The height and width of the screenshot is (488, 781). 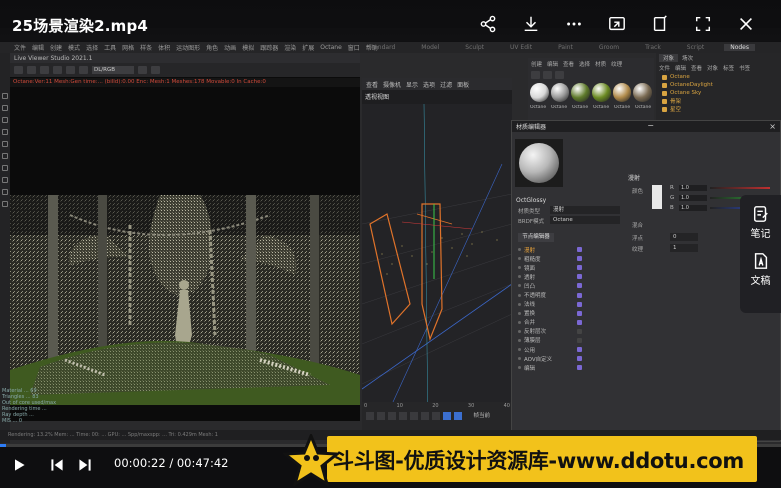 What do you see at coordinates (702, 24) in the screenshot?
I see `maximize-icon` at bounding box center [702, 24].